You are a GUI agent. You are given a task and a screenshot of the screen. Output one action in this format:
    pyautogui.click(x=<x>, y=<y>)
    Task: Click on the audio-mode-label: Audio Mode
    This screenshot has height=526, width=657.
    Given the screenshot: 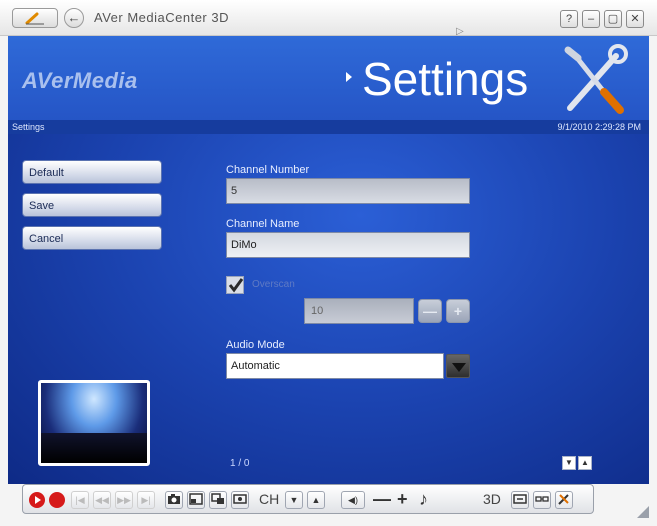 What is the action you would take?
    pyautogui.click(x=255, y=345)
    